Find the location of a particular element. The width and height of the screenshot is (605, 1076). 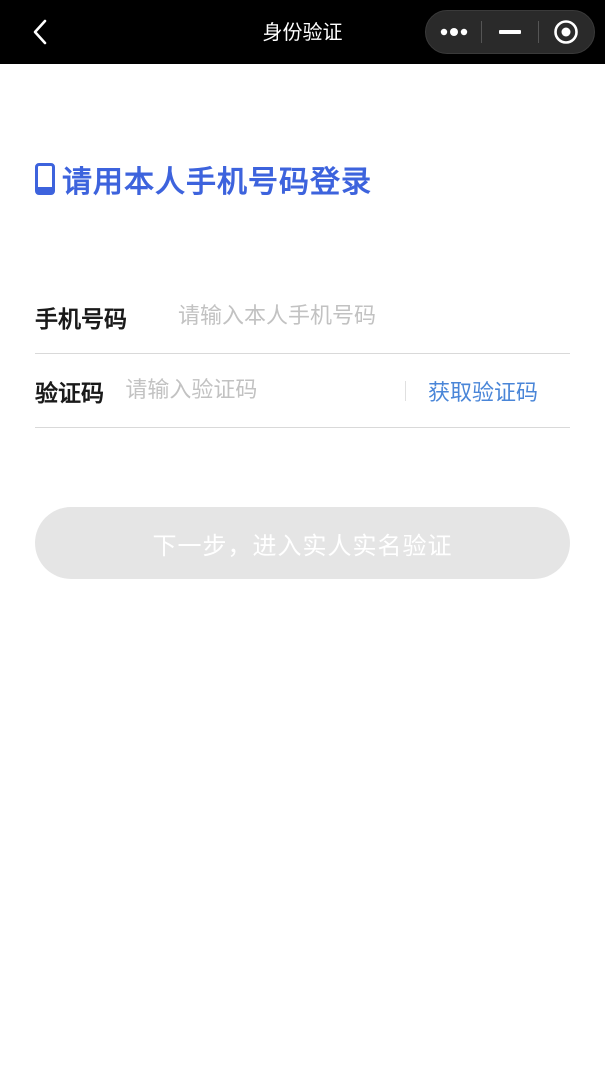

minimize-icon is located at coordinates (509, 32).